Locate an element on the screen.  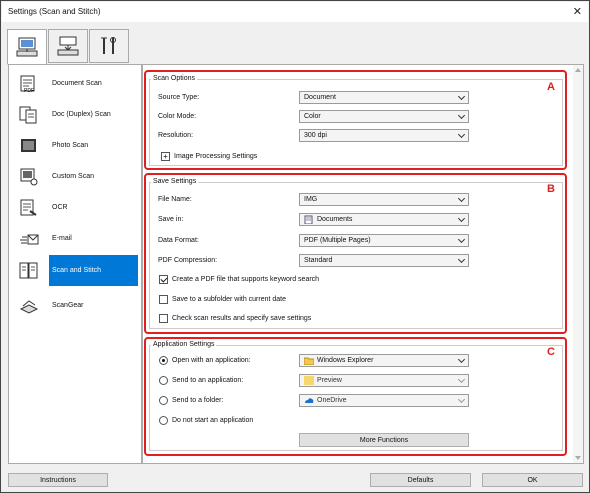
subfolder-date-label: Save to a subfolder with current date is located at coordinates (229, 299).